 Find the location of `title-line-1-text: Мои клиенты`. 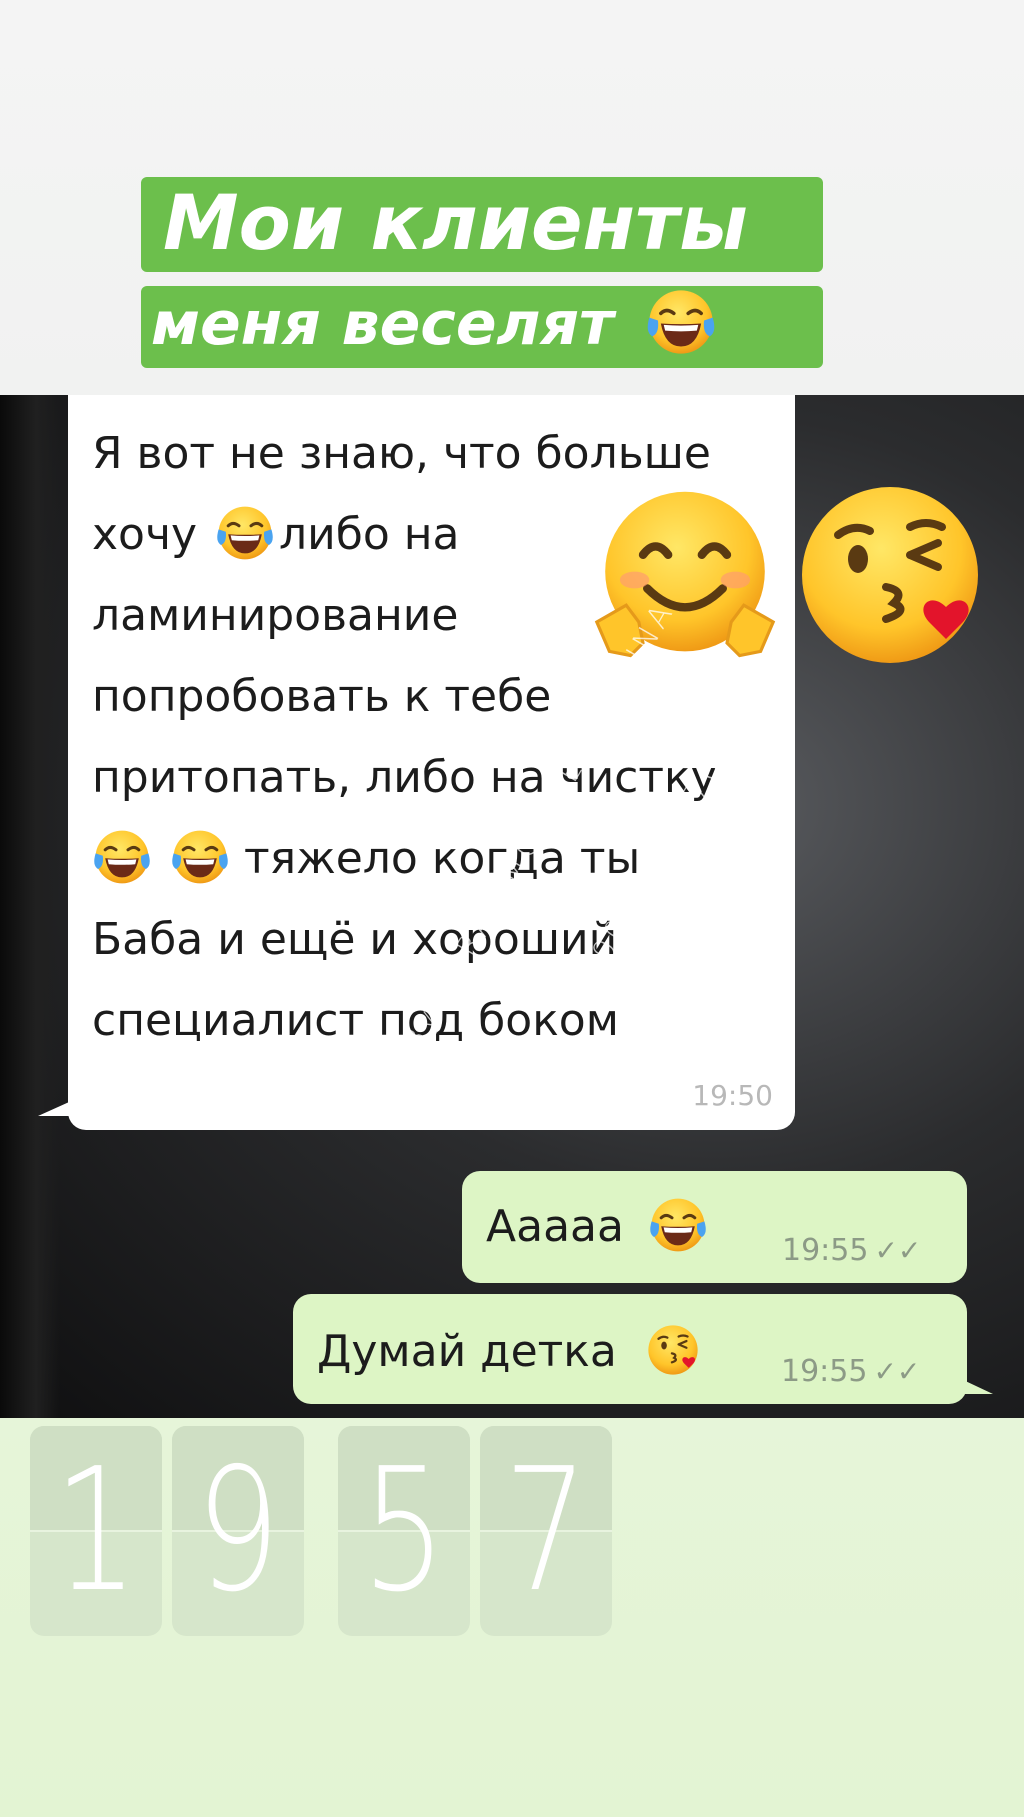

title-line-1-text: Мои клиенты is located at coordinates (455, 222).